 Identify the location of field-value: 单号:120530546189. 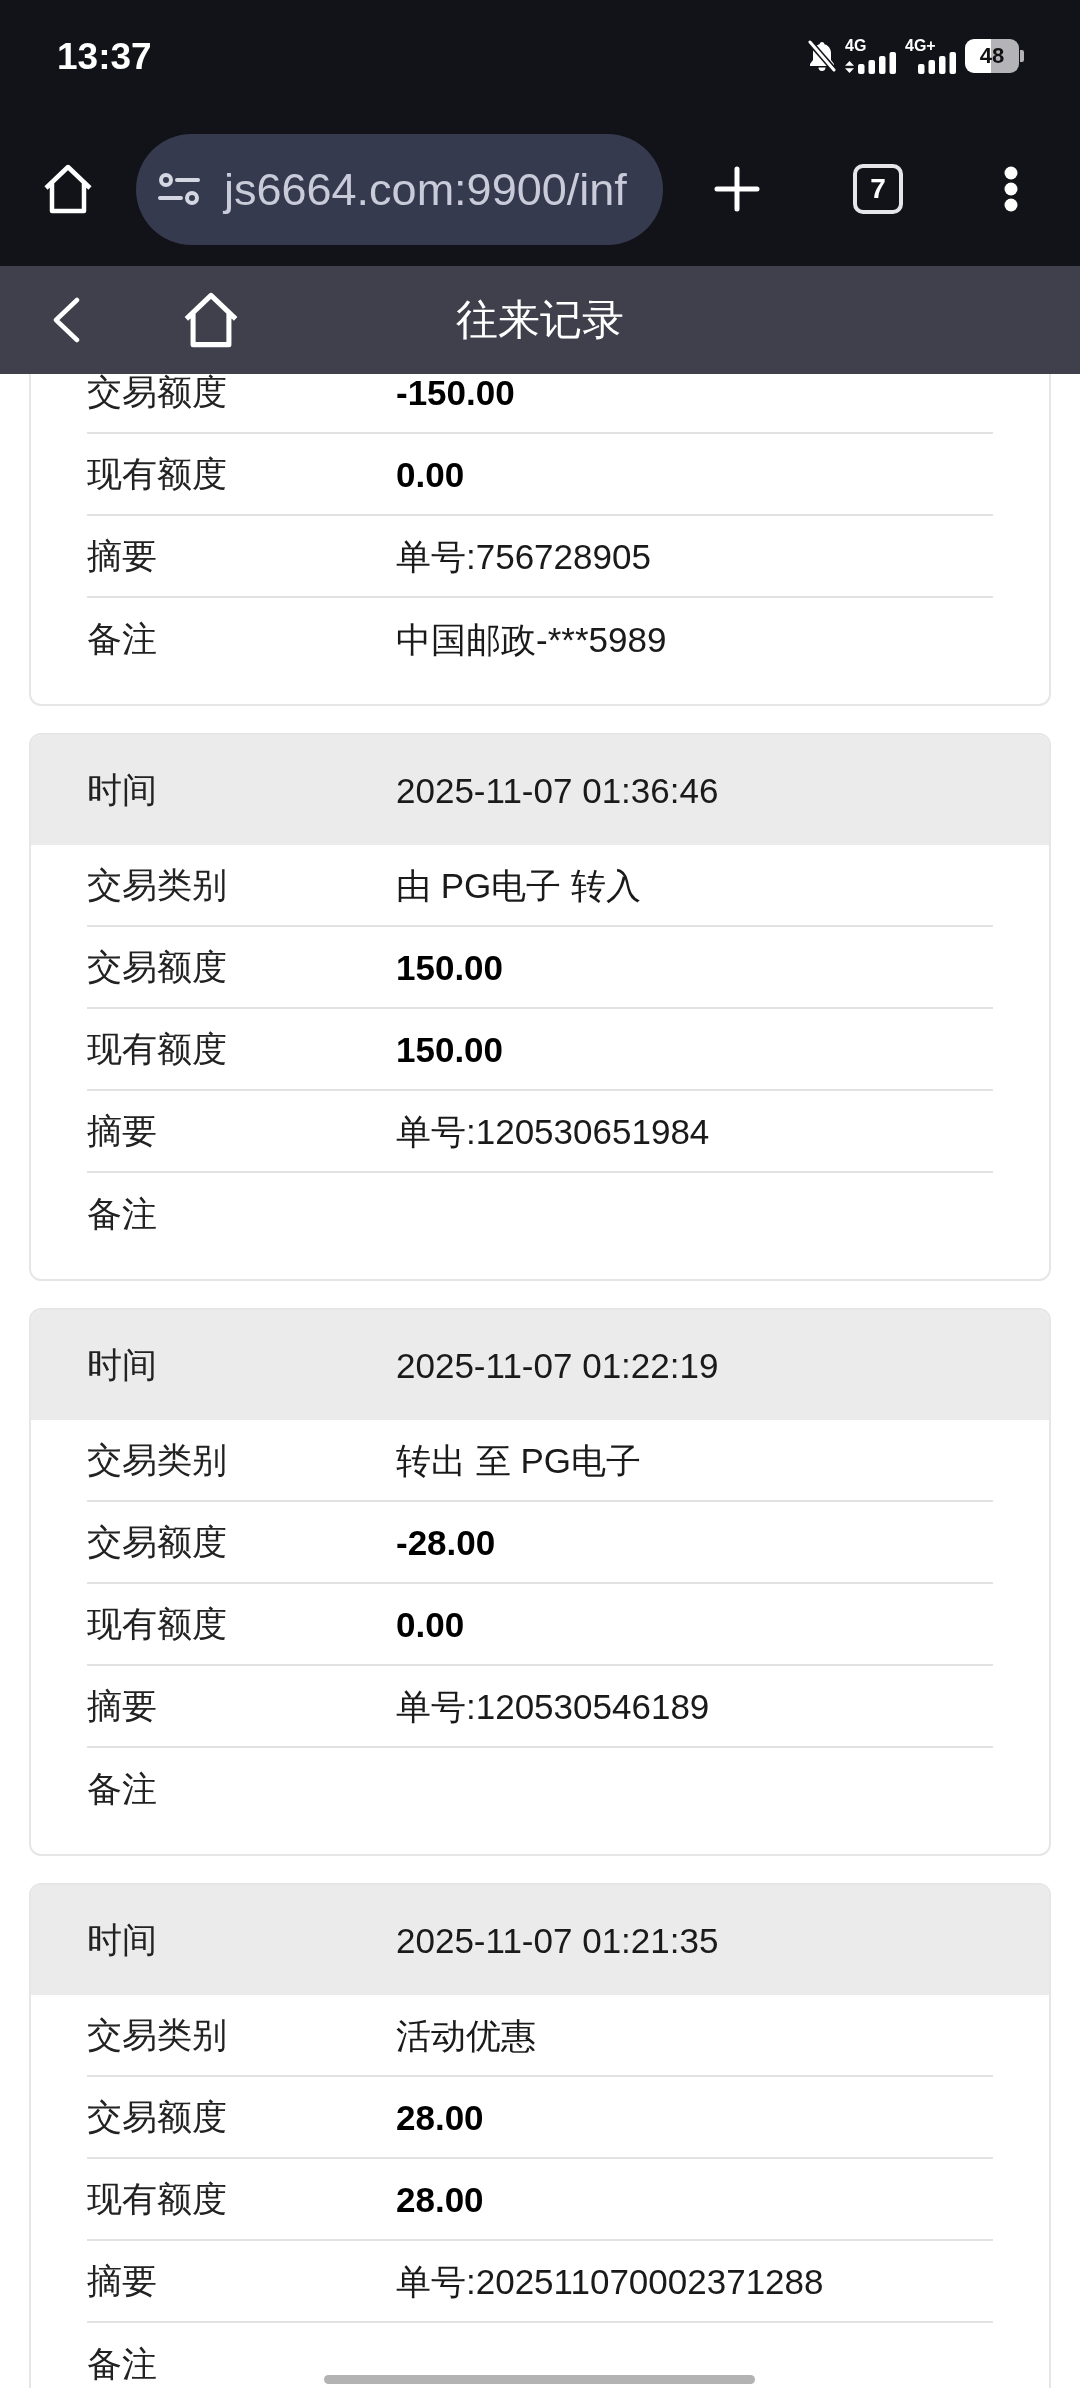
(553, 1706).